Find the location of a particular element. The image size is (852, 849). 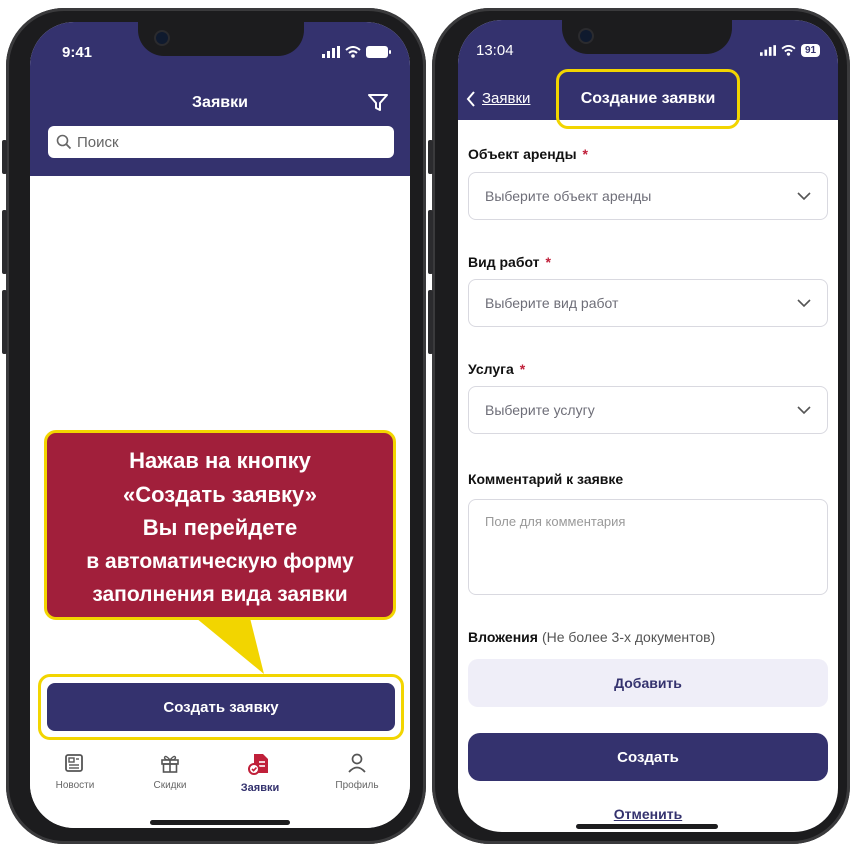

callout-pointer-arrow is located at coordinates (230, 646).